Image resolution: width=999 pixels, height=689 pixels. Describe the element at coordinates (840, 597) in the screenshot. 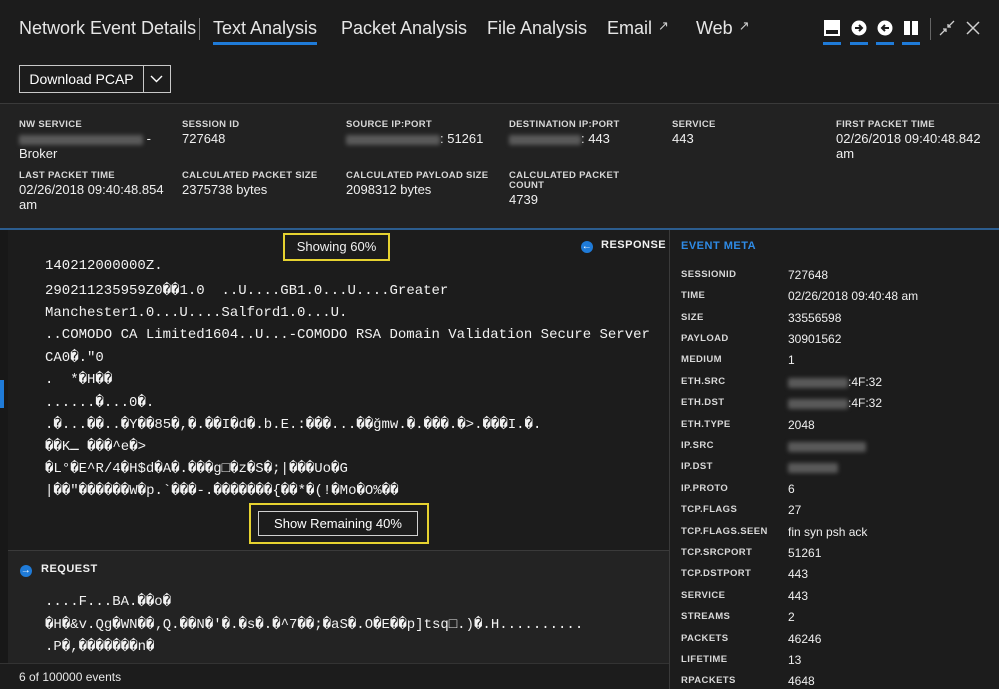

I see `meta-row-service: SERVICE 443` at that location.